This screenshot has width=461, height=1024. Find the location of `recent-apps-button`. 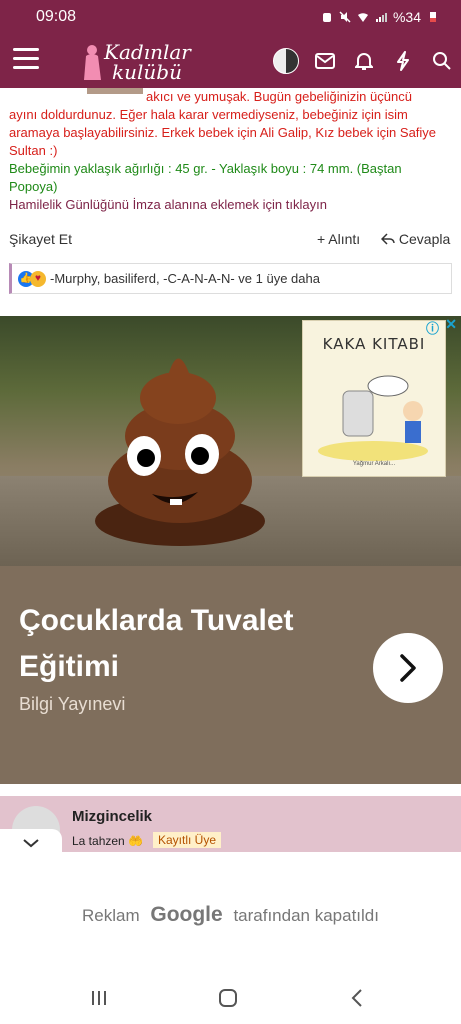

recent-apps-button is located at coordinates (99, 998).